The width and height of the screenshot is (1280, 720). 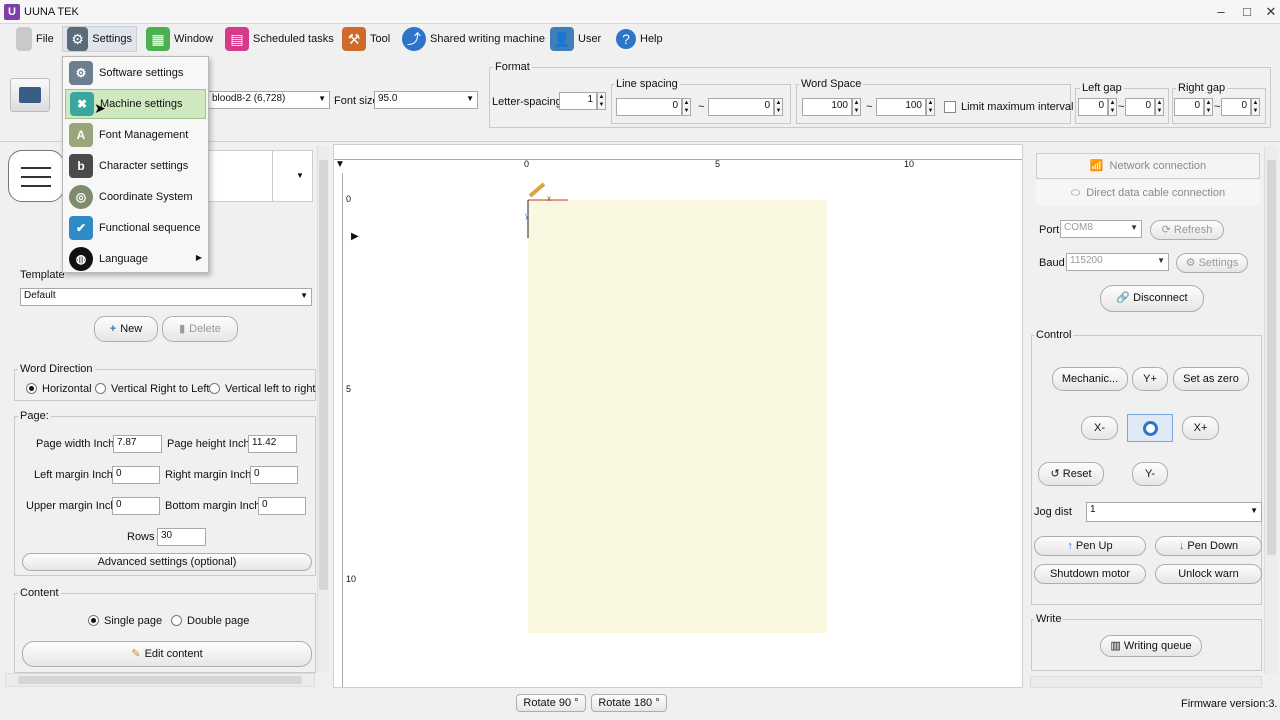 I want to click on menu-file: File, so click(x=35, y=39).